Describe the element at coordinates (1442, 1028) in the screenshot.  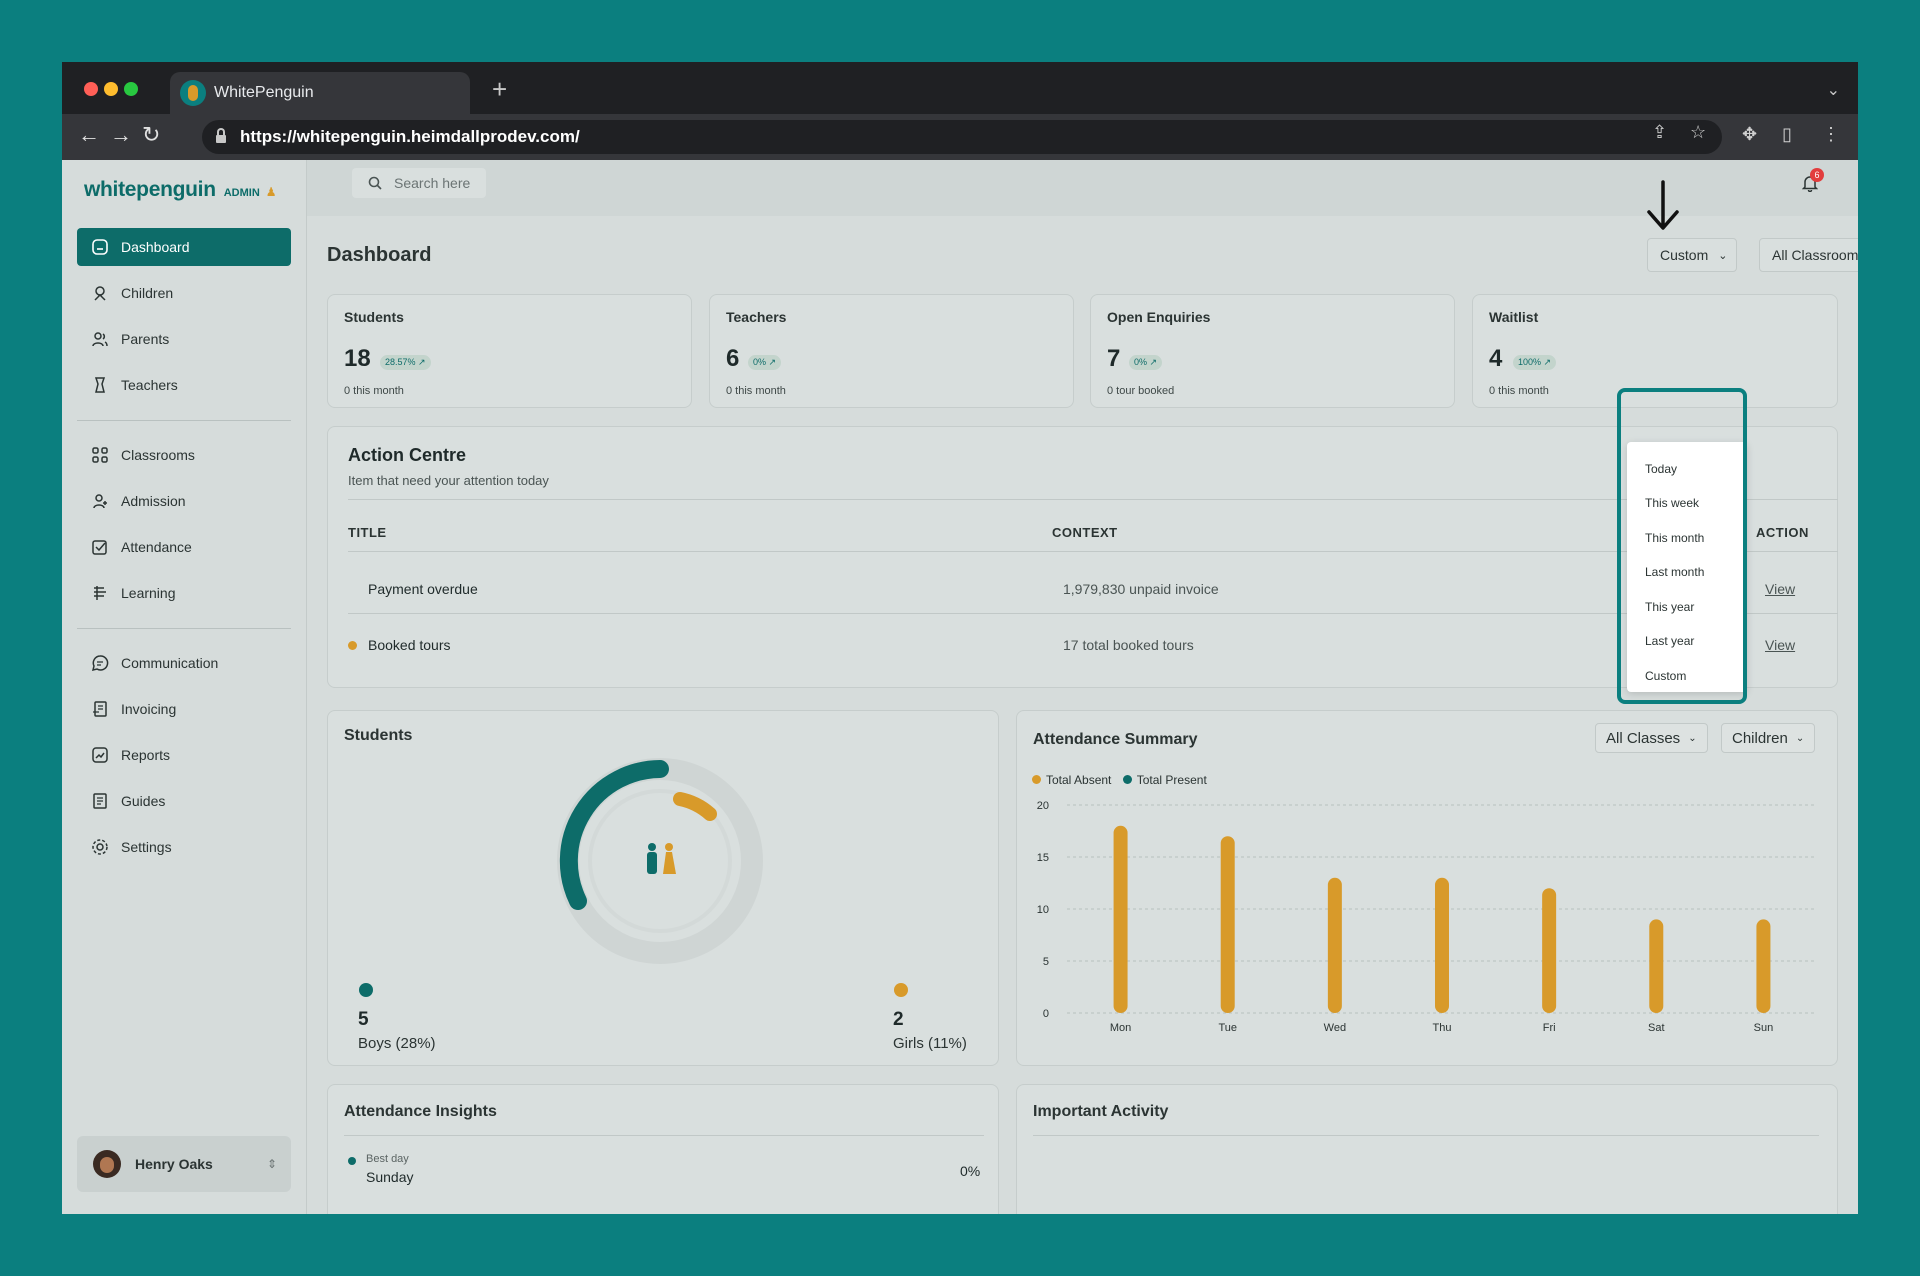
I see `x-tick-label: Thu` at that location.